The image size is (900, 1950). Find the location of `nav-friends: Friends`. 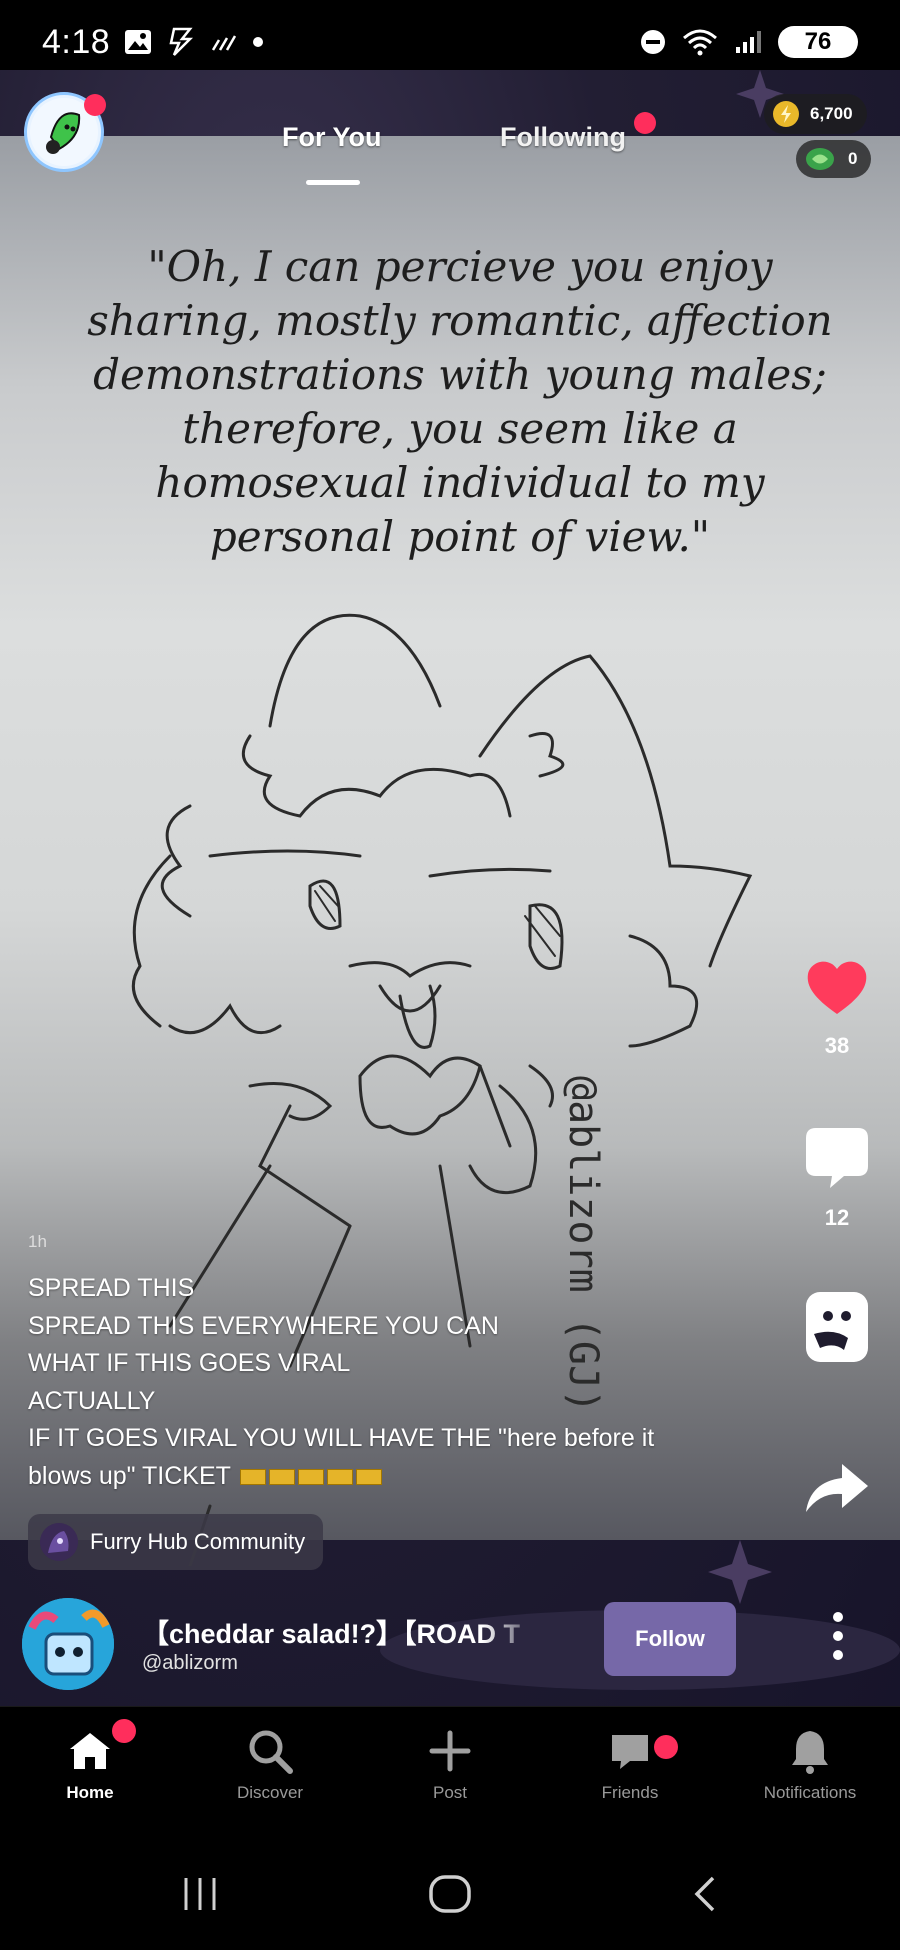

nav-friends: Friends is located at coordinates (630, 1762).